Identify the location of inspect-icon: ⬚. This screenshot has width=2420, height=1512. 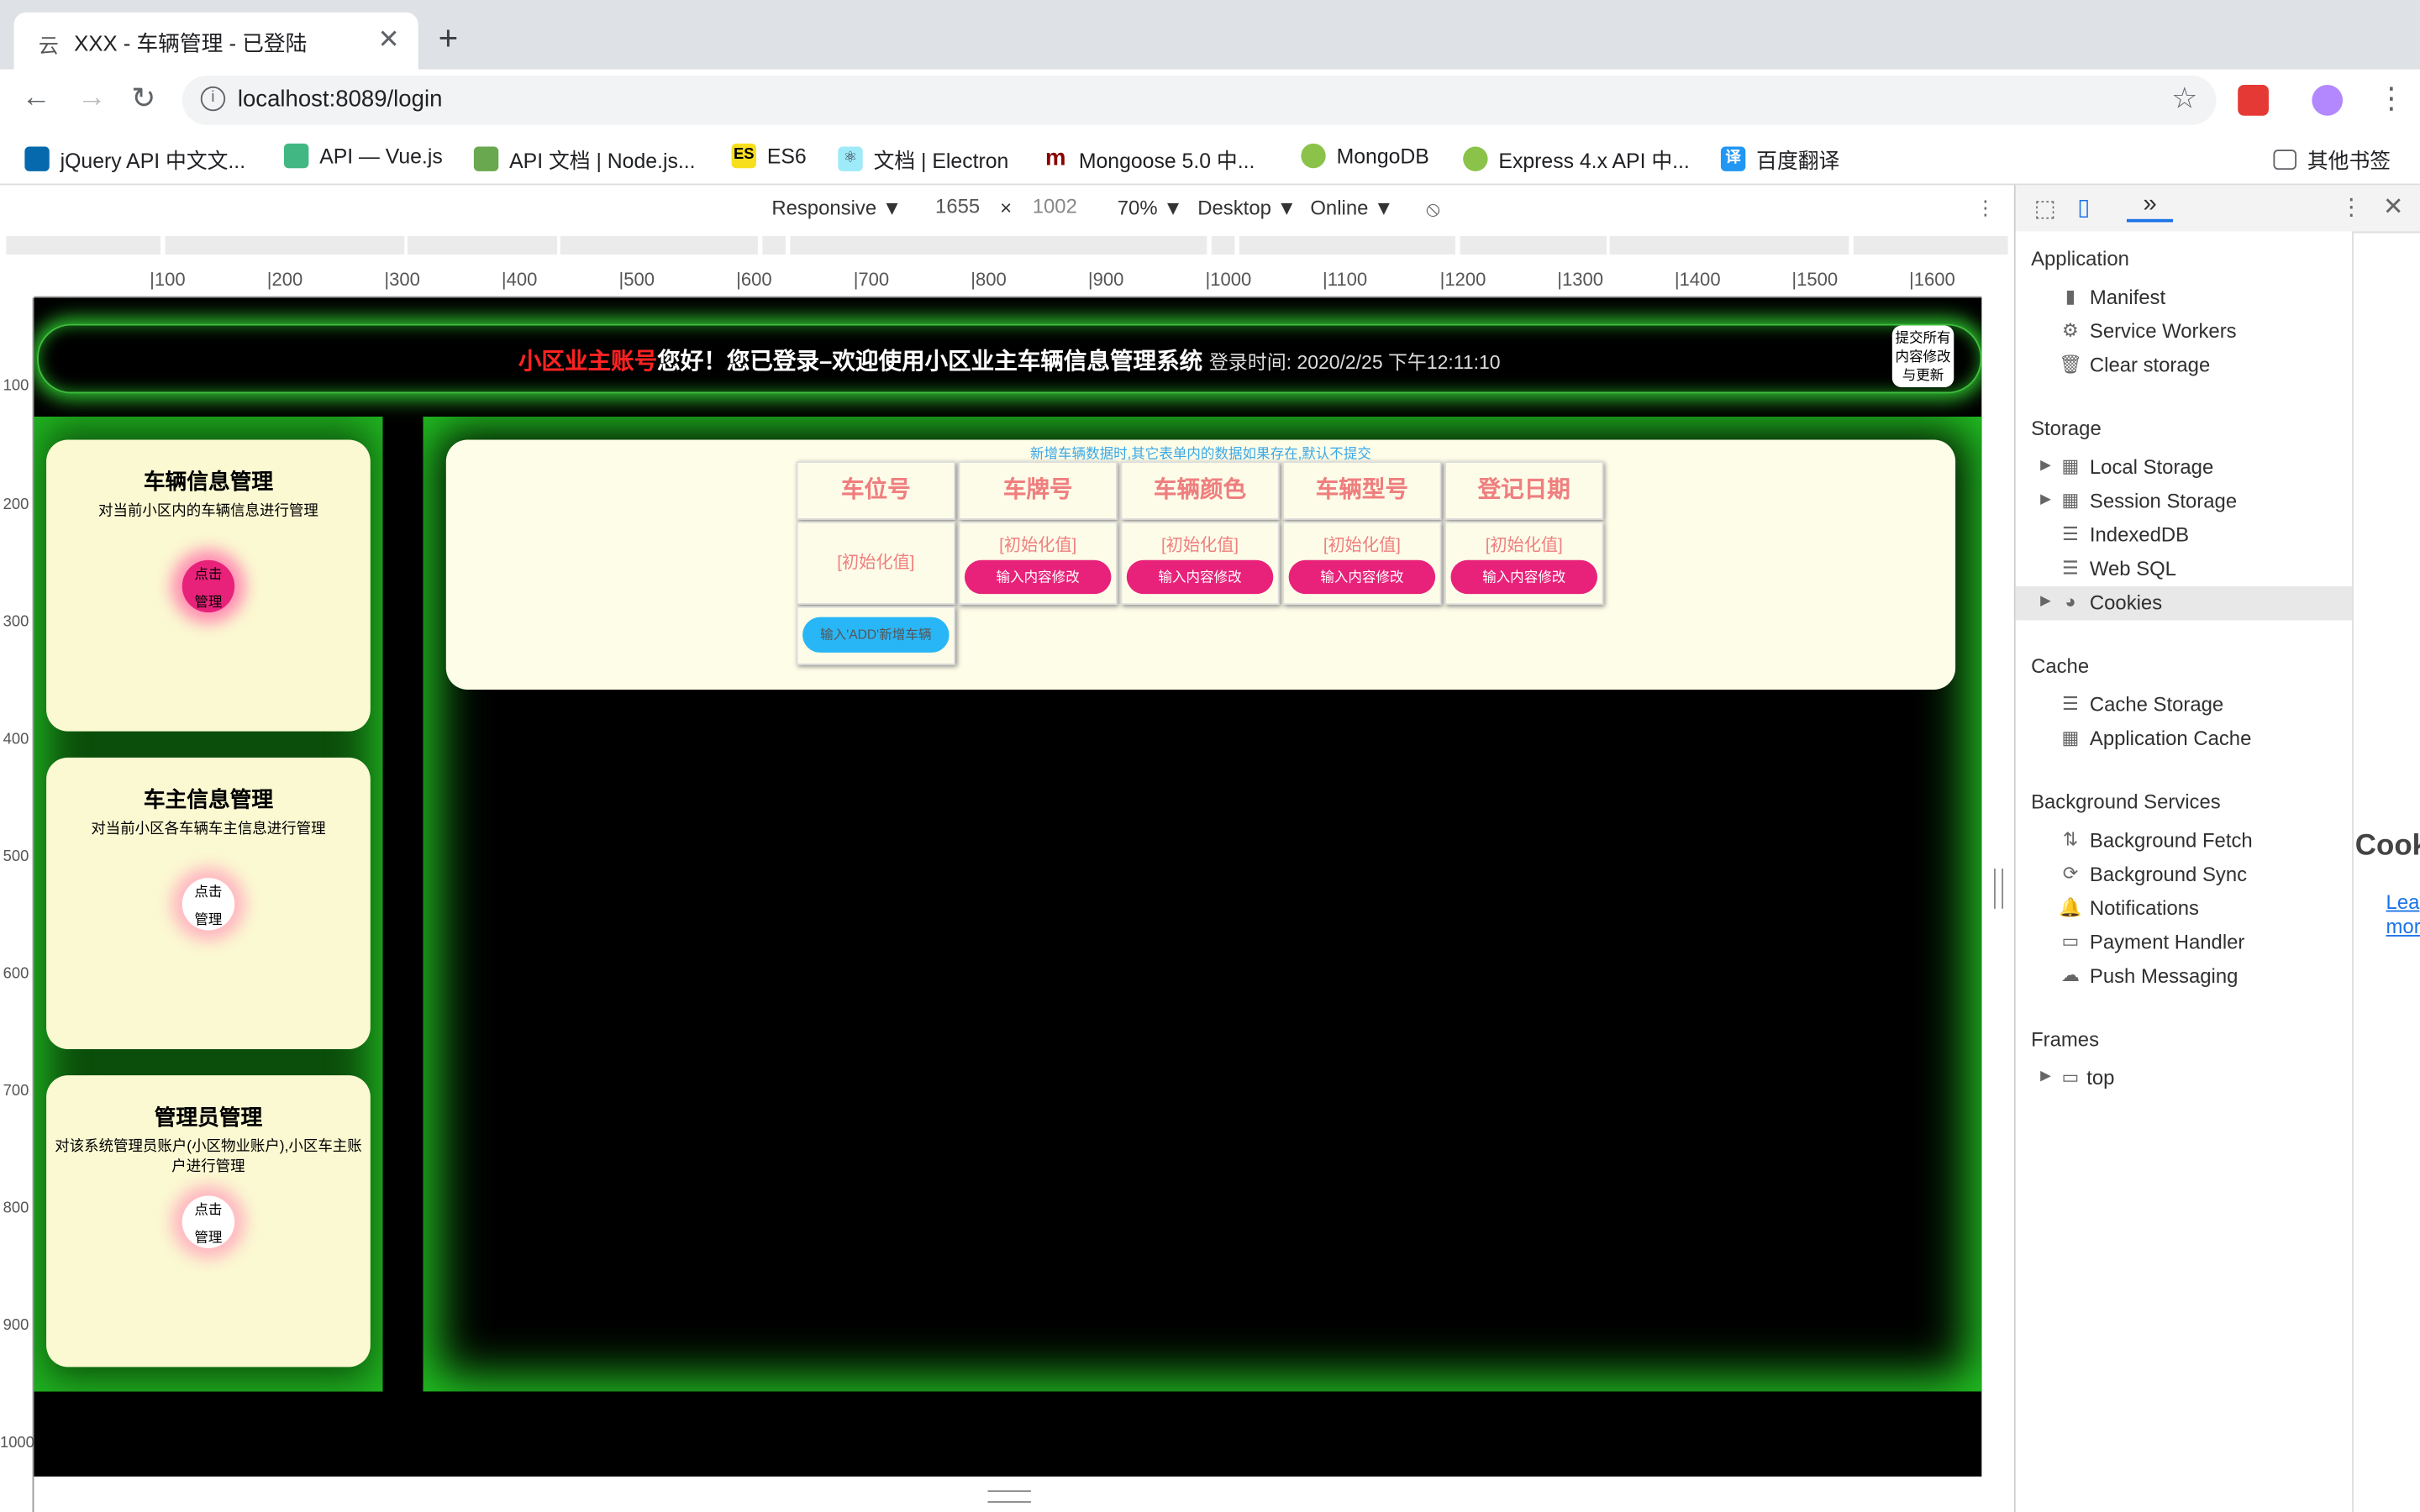
(2045, 208).